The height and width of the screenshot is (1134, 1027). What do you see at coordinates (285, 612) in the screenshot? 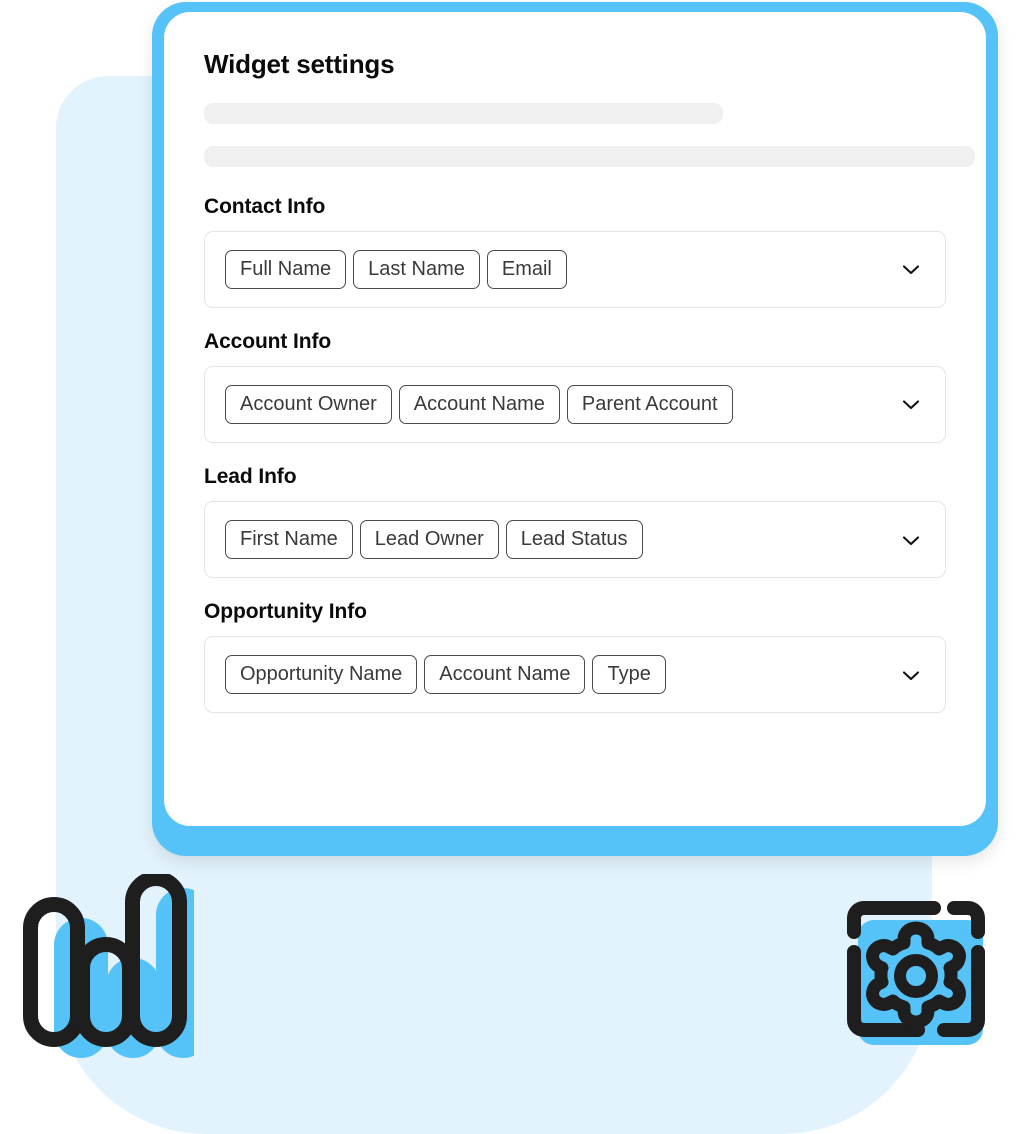
I see `group-label-opportunity-info: Opportunity Info` at bounding box center [285, 612].